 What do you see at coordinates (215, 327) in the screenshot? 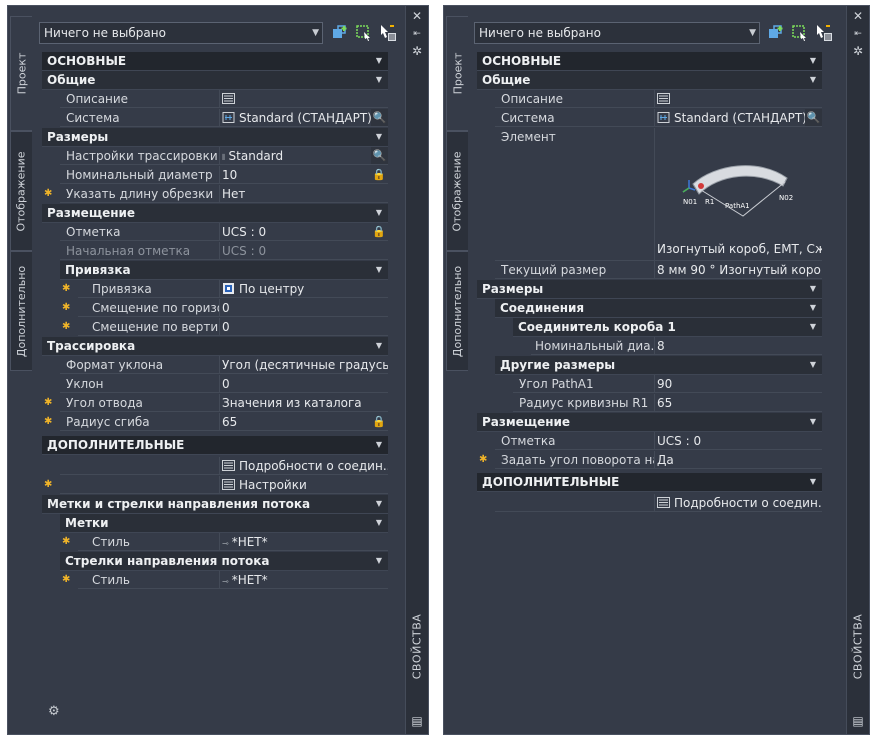
I see `prop-vertical-offset: ✱ Смещение по вертик... 0` at bounding box center [215, 327].